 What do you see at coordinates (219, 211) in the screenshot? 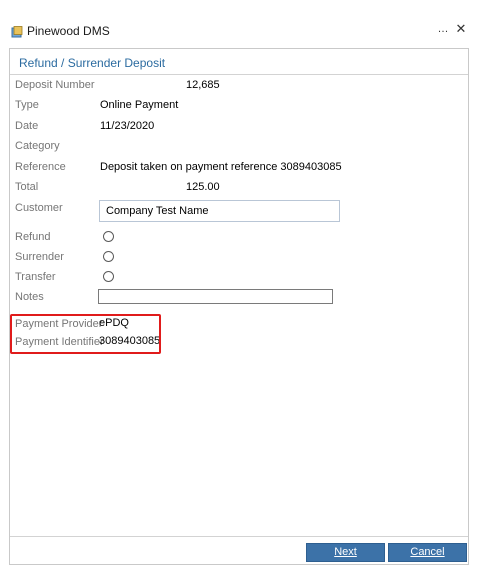
I see `customer-field: Company Test Name` at bounding box center [219, 211].